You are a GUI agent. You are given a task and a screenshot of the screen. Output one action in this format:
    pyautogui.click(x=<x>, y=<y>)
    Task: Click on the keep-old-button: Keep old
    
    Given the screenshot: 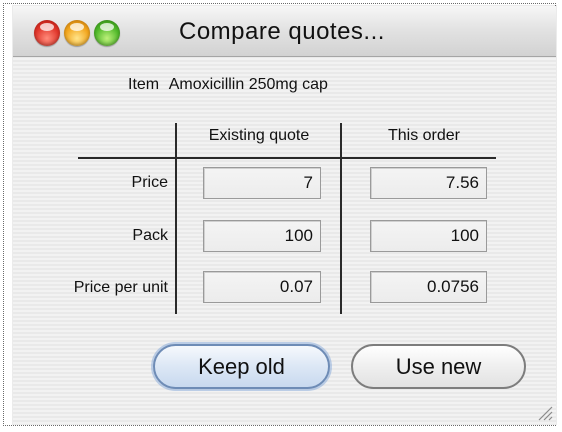 What is the action you would take?
    pyautogui.click(x=241, y=366)
    